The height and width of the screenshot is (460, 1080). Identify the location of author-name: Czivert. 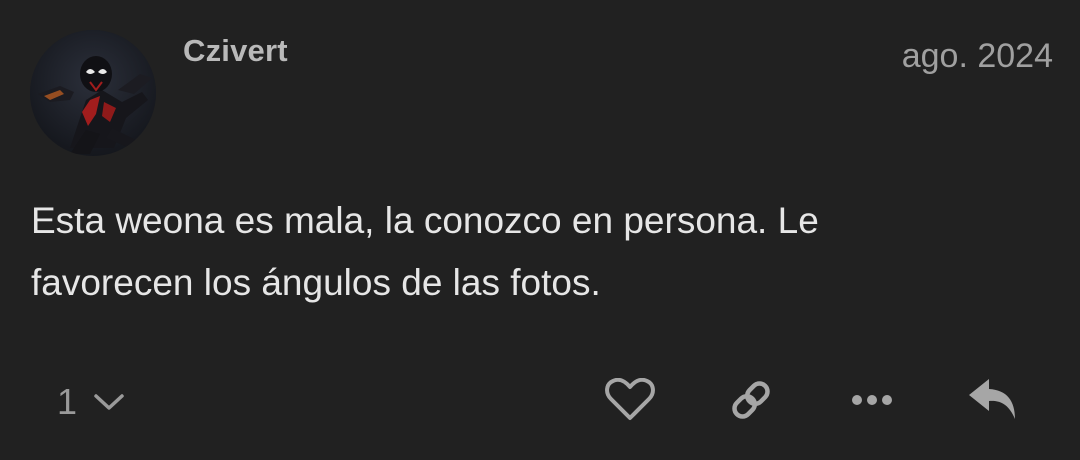
(235, 51).